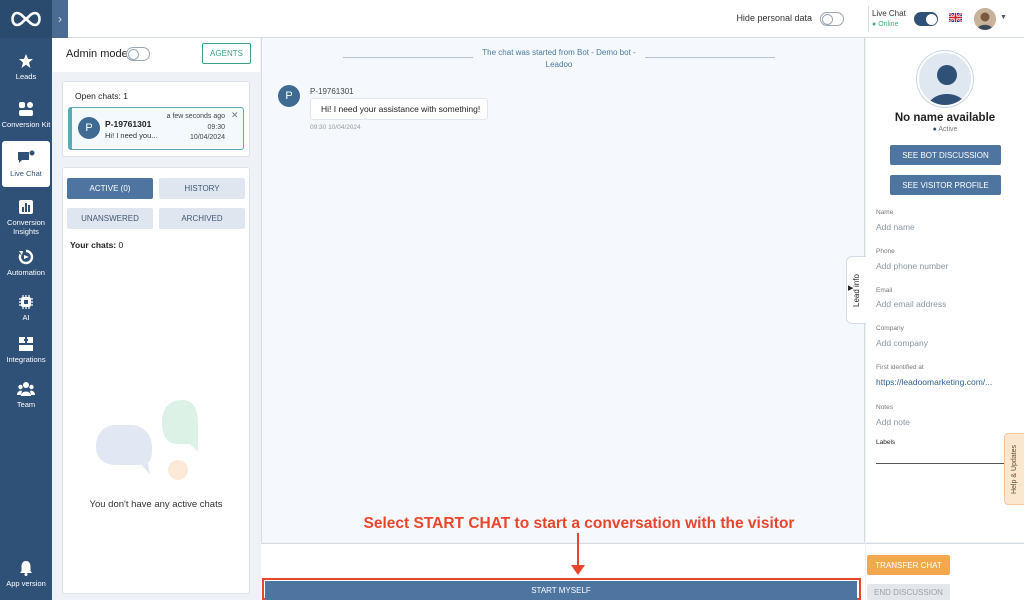  What do you see at coordinates (900, 367) in the screenshot?
I see `field-label-first-identified: First identified at` at bounding box center [900, 367].